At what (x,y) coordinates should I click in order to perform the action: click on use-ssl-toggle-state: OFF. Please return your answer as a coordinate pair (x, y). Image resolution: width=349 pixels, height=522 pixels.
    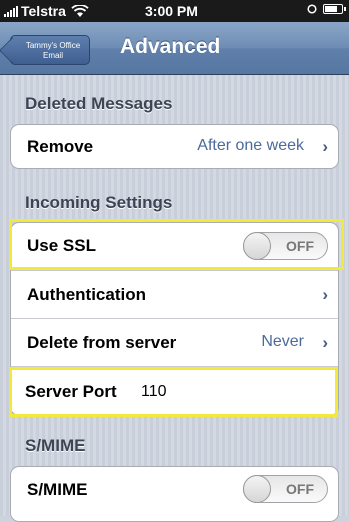
    Looking at the image, I should click on (300, 246).